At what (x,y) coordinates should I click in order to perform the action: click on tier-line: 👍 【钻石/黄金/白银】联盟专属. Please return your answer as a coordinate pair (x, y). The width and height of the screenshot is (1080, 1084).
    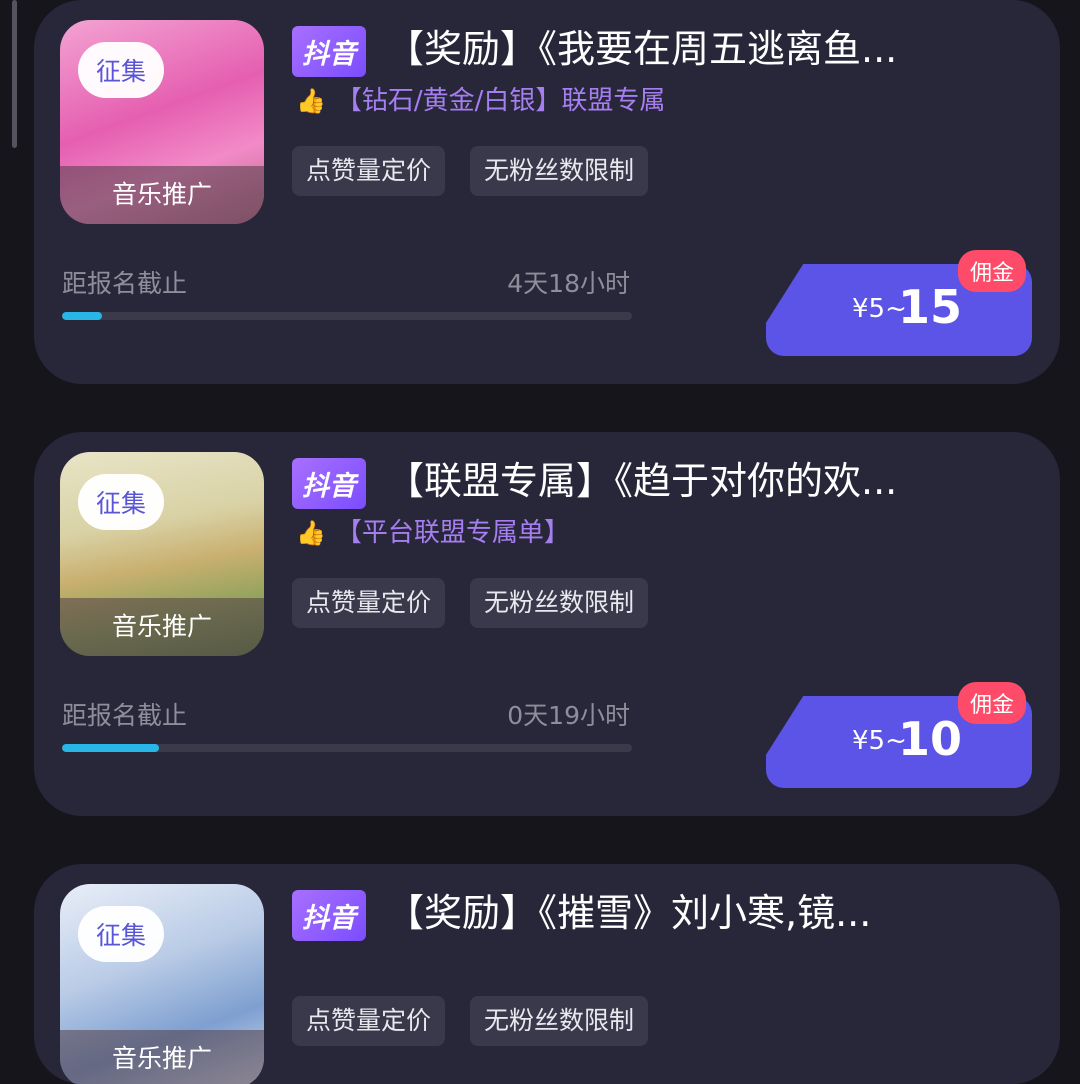
    Looking at the image, I should click on (480, 98).